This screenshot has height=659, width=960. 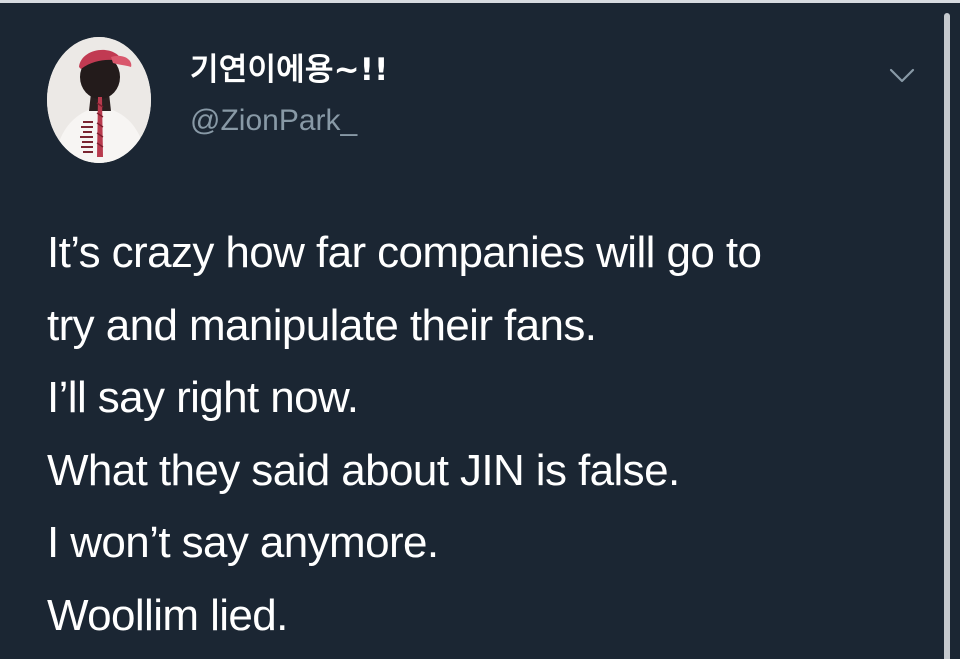 What do you see at coordinates (289, 70) in the screenshot?
I see `author-display-name: 기연이에용~!!` at bounding box center [289, 70].